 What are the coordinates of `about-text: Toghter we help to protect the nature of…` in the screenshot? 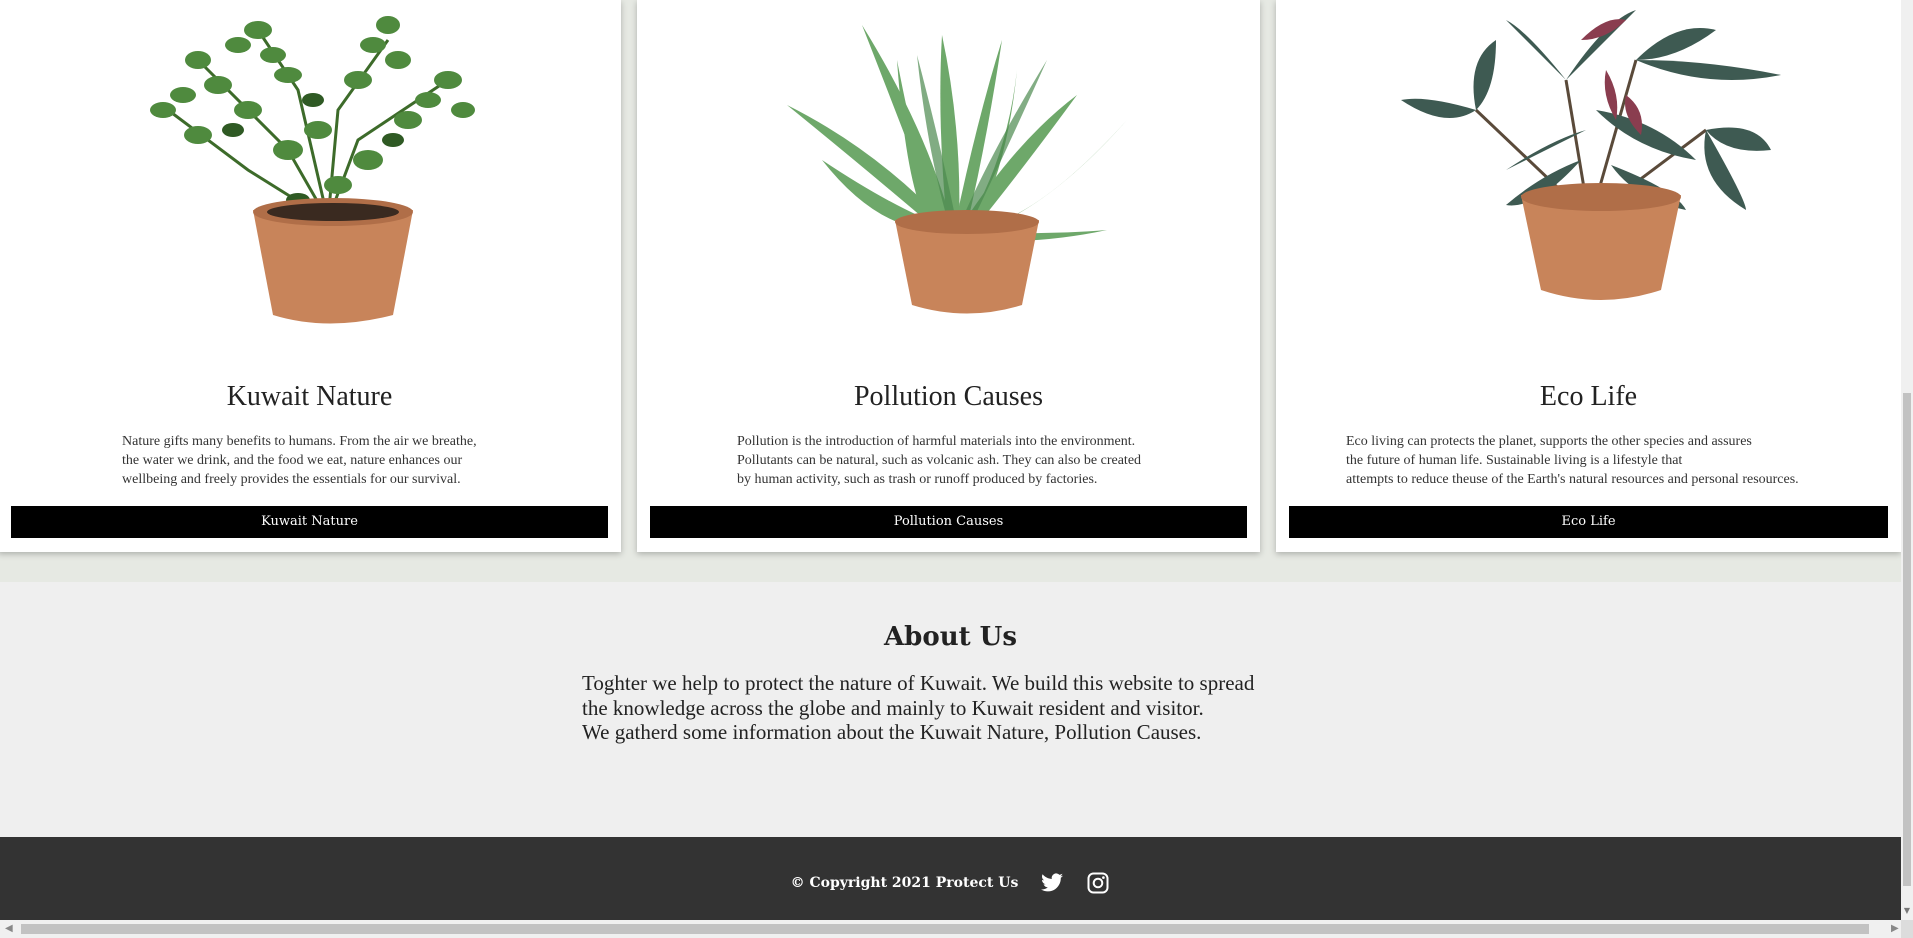 It's located at (918, 707).